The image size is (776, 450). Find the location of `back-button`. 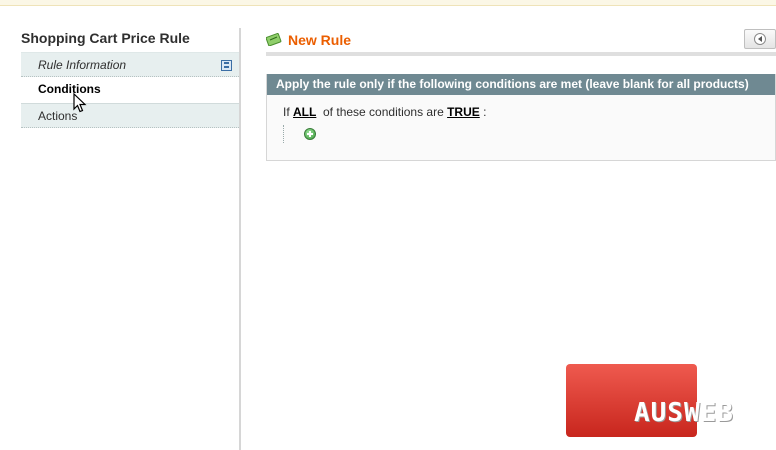

back-button is located at coordinates (760, 39).